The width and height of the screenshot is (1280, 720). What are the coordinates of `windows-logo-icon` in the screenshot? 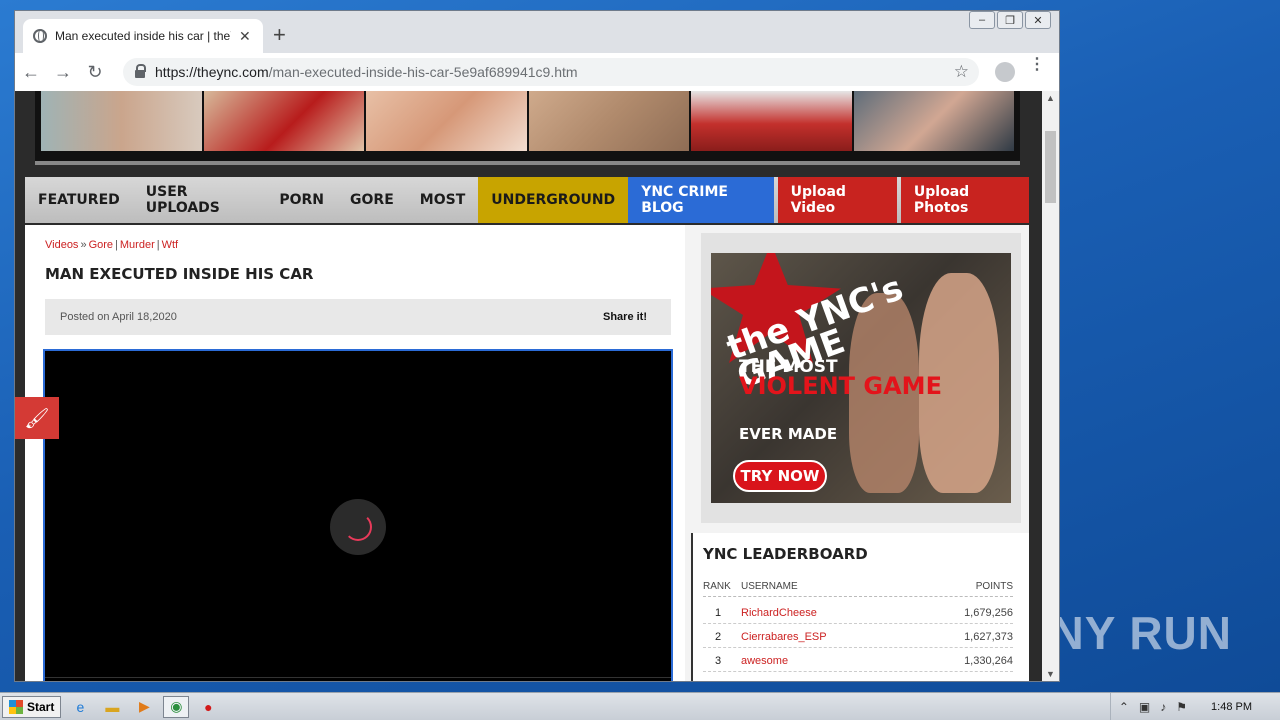 It's located at (16, 706).